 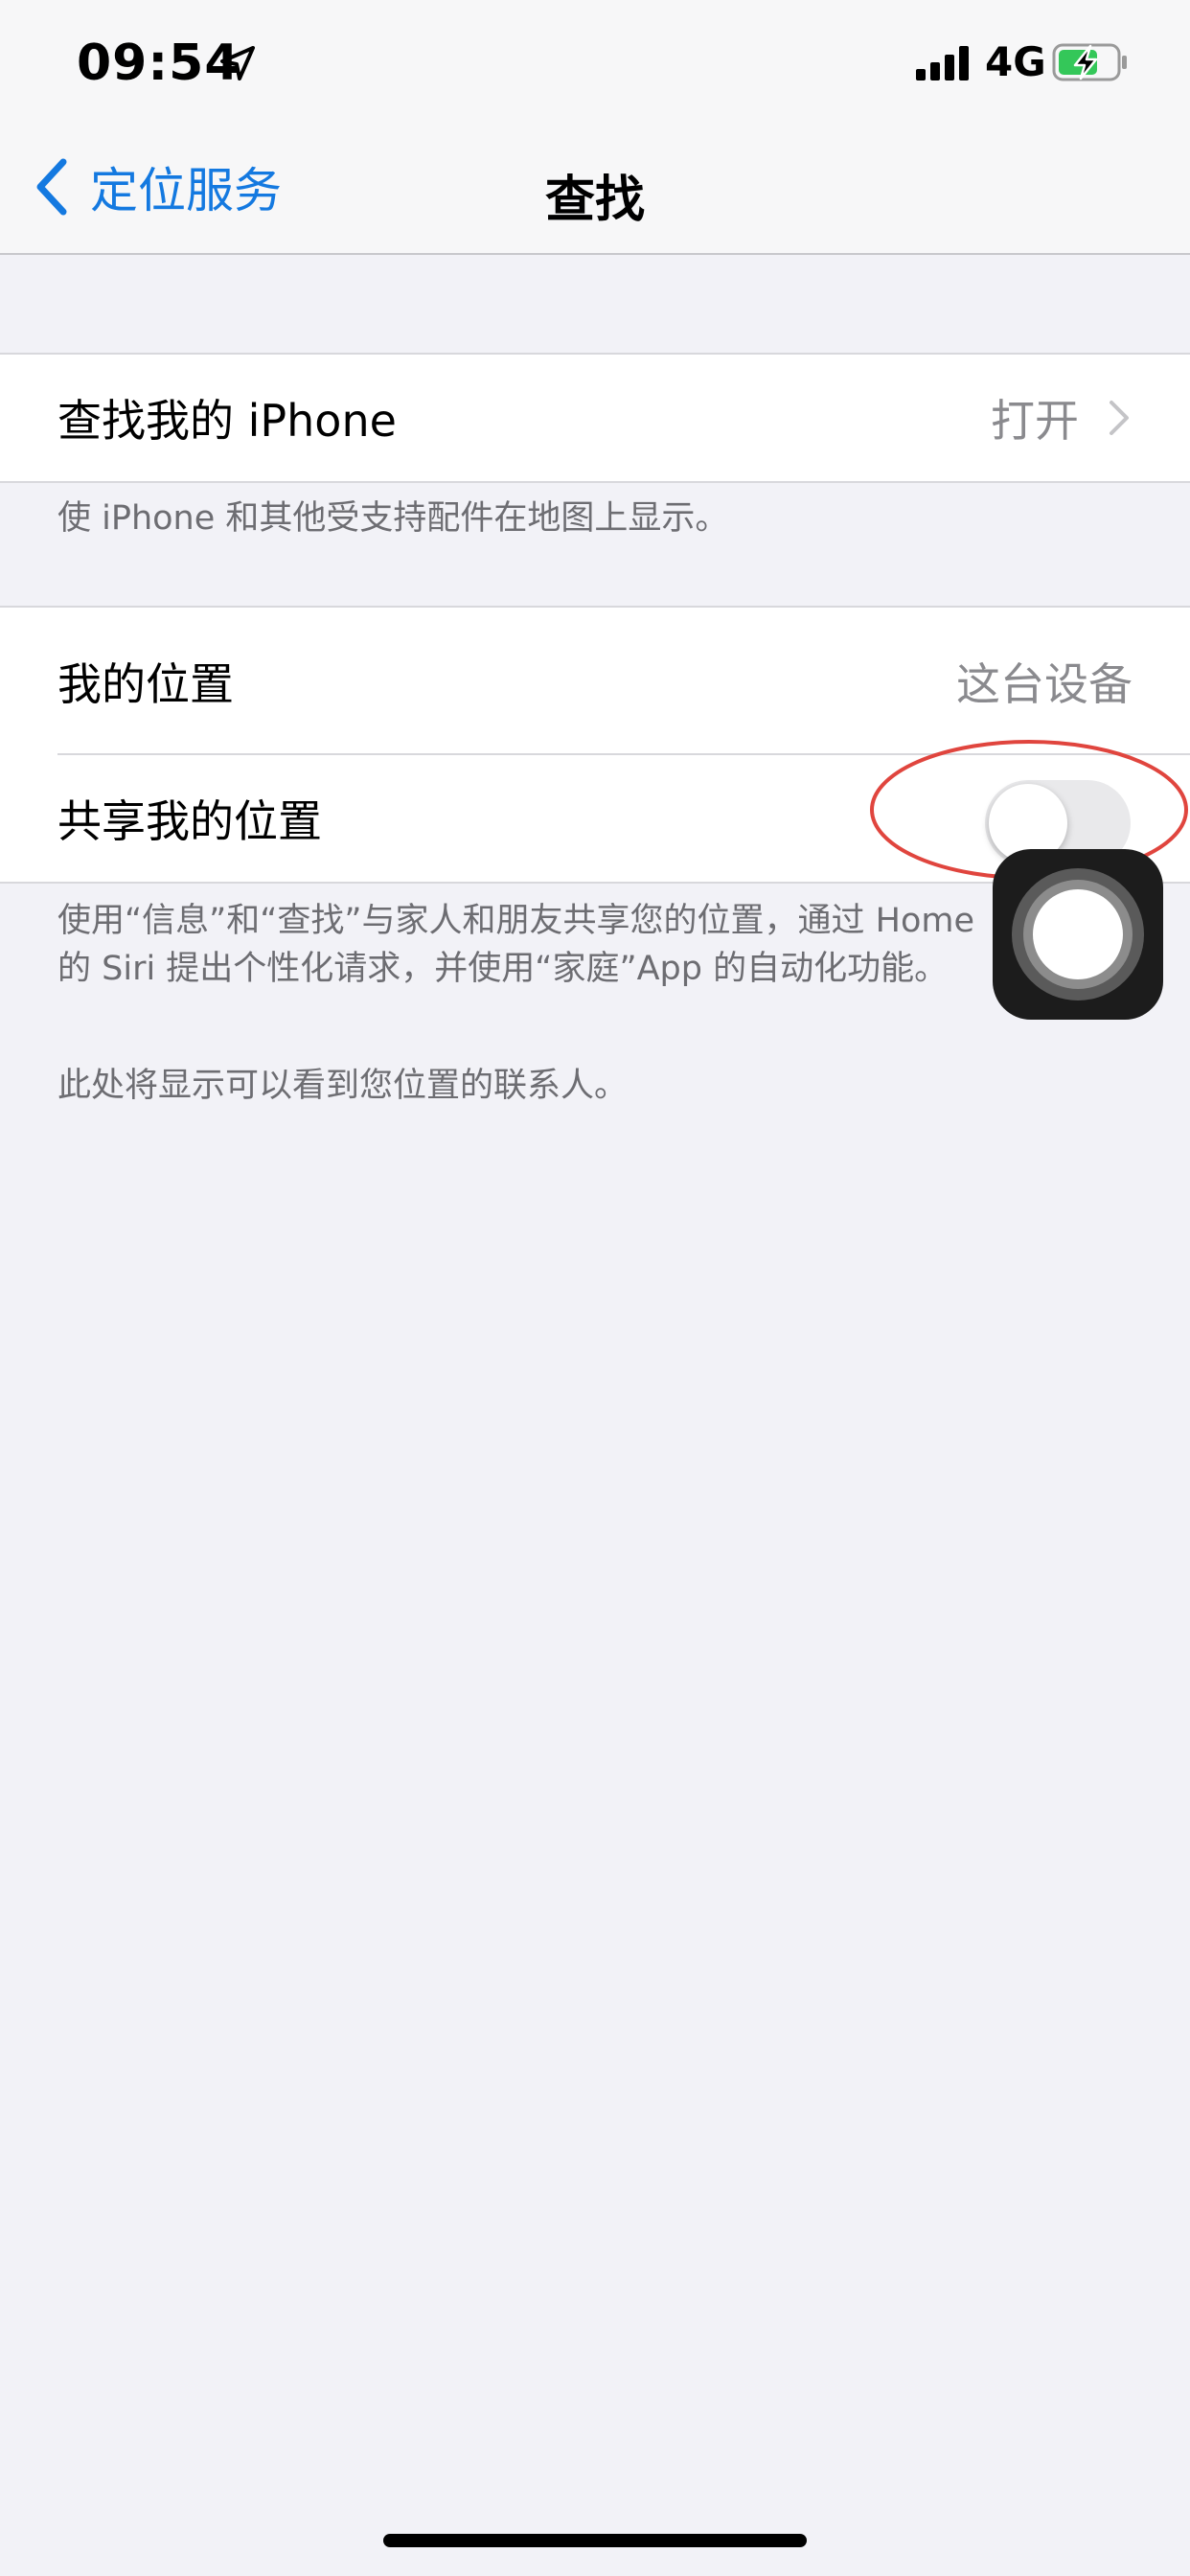 I want to click on share-location-label: 共享我的位置, so click(x=190, y=821).